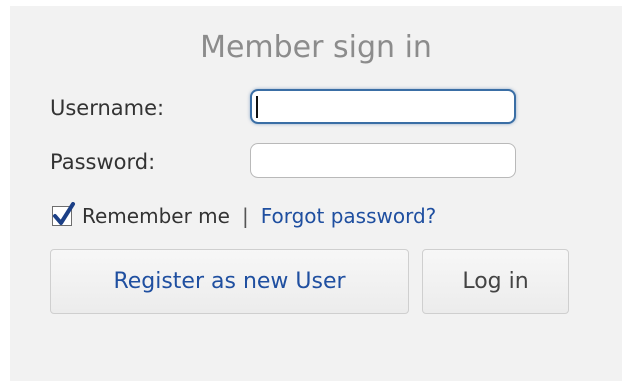 This screenshot has height=387, width=622. Describe the element at coordinates (349, 216) in the screenshot. I see `forgot-password-link: Forgot password?` at that location.